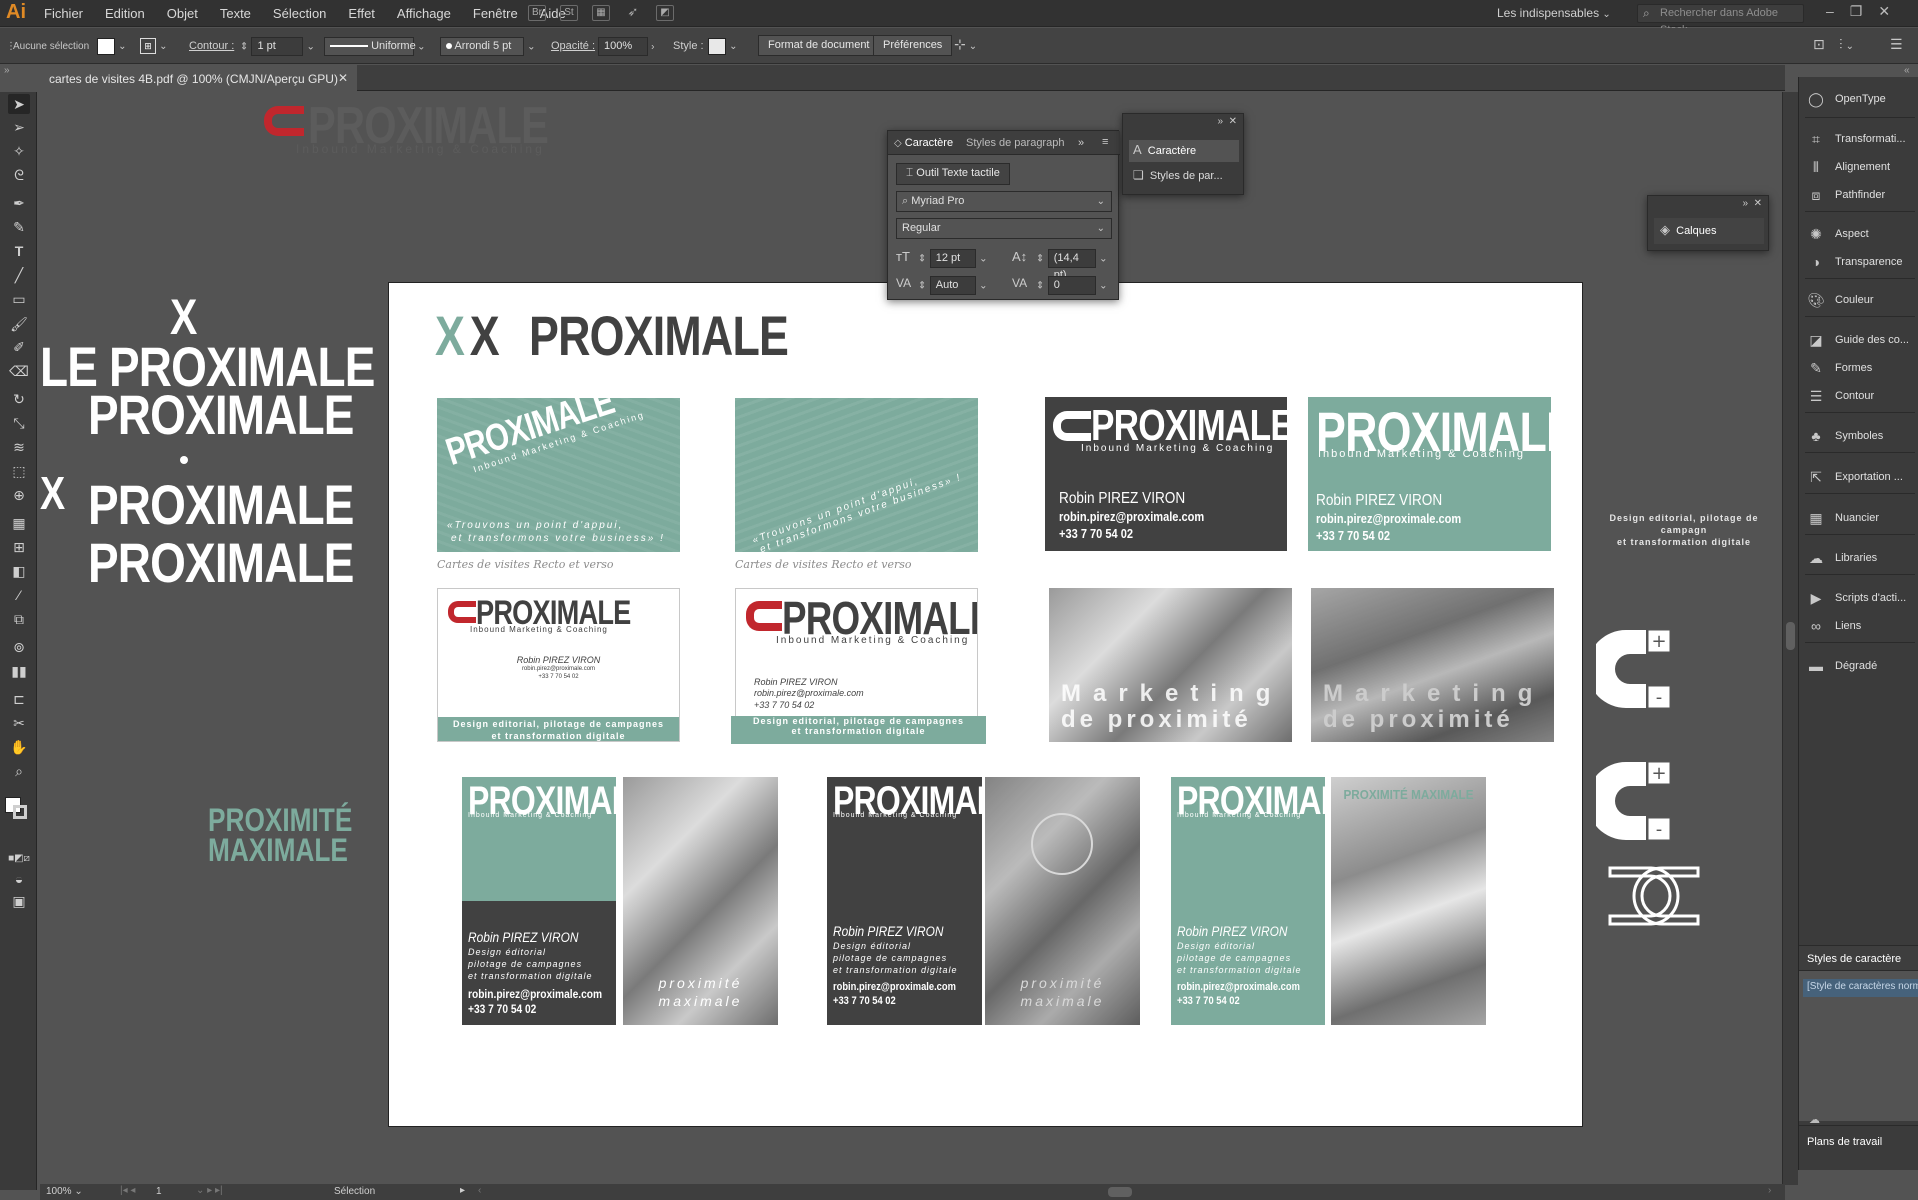 The width and height of the screenshot is (1918, 1200). I want to click on artboard-nav-prev: |◂ ◂, so click(127, 1190).